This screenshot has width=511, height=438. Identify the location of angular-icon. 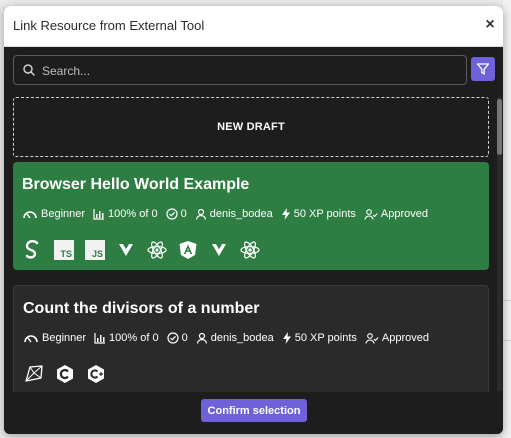
(188, 250).